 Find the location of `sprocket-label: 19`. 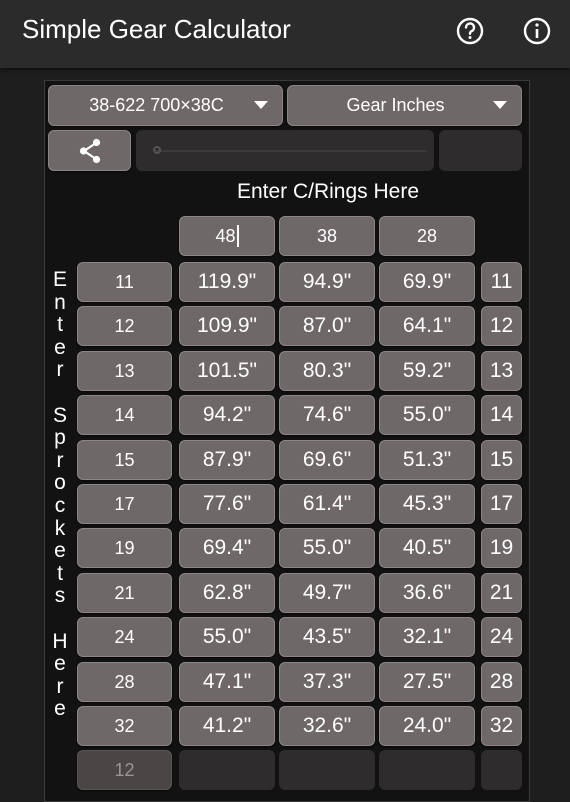

sprocket-label: 19 is located at coordinates (501, 548).